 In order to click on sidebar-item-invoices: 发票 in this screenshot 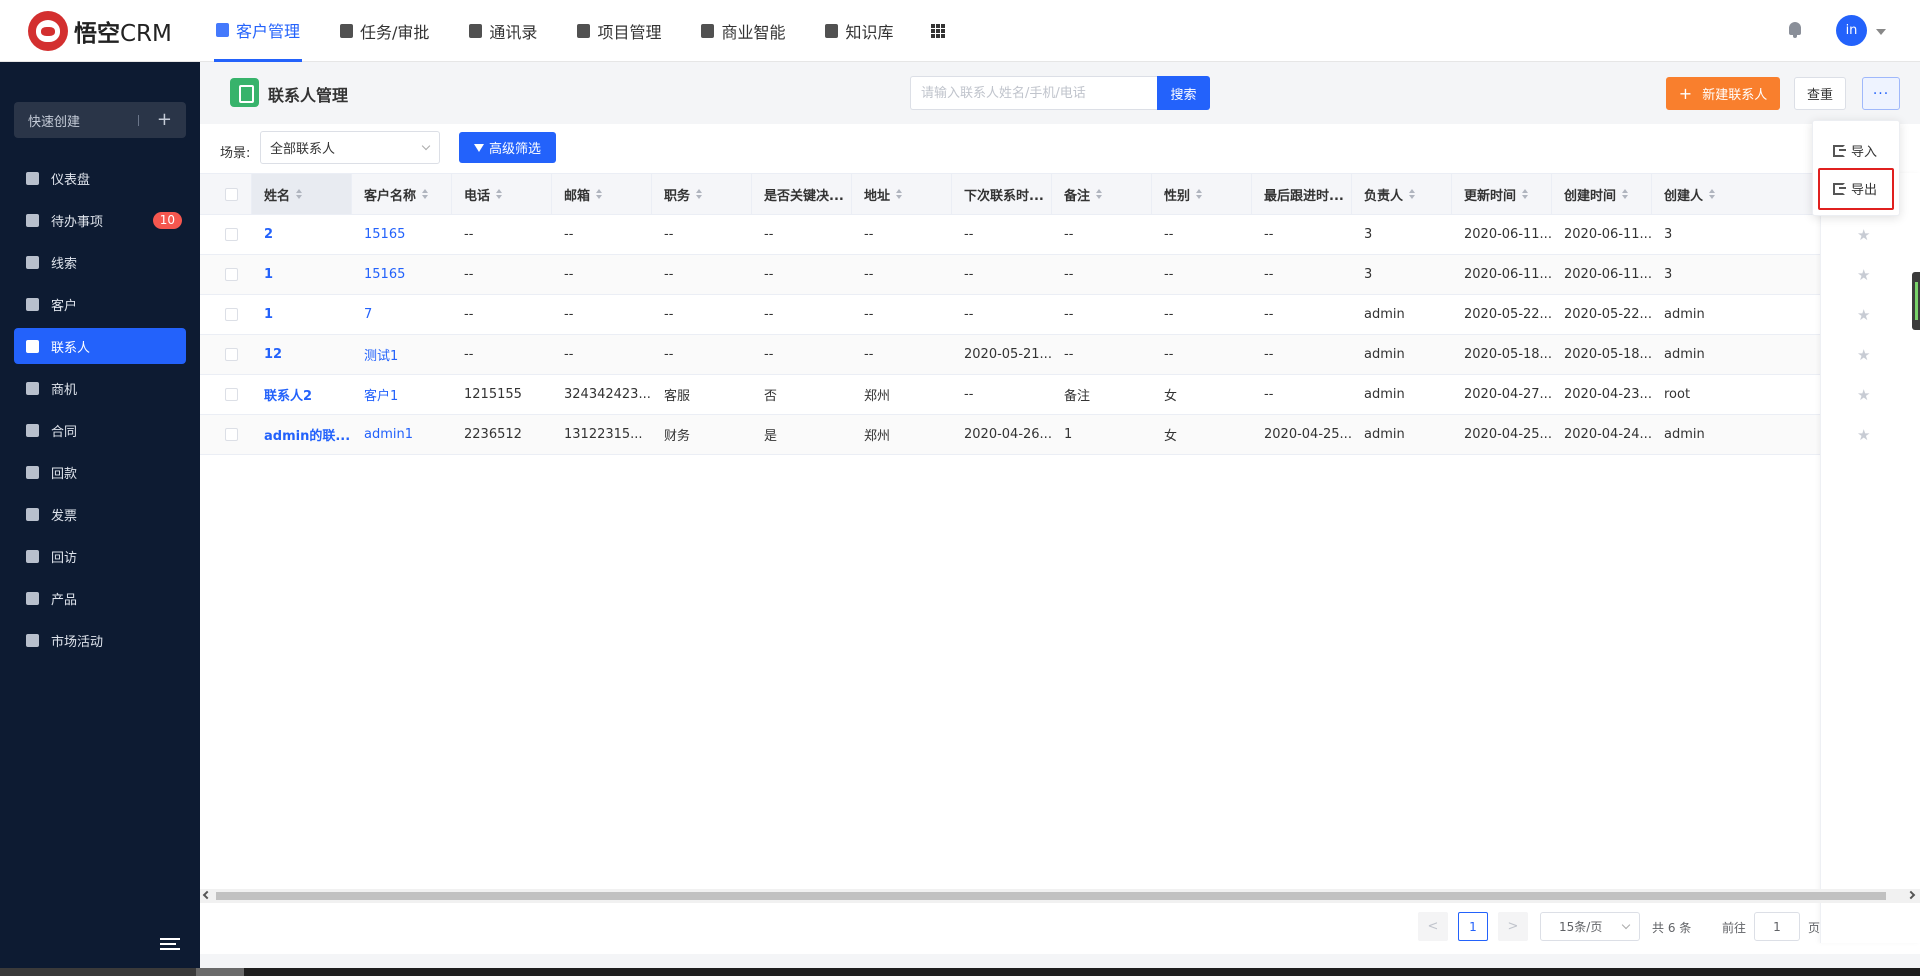, I will do `click(100, 514)`.